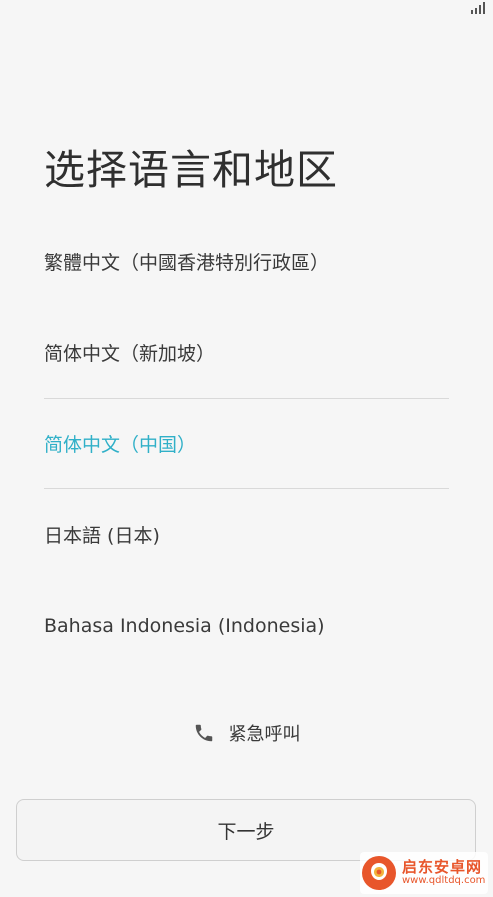 This screenshot has width=493, height=897. I want to click on language-item-simplified-chinese-china: 简体中文（中国）, so click(246, 443).